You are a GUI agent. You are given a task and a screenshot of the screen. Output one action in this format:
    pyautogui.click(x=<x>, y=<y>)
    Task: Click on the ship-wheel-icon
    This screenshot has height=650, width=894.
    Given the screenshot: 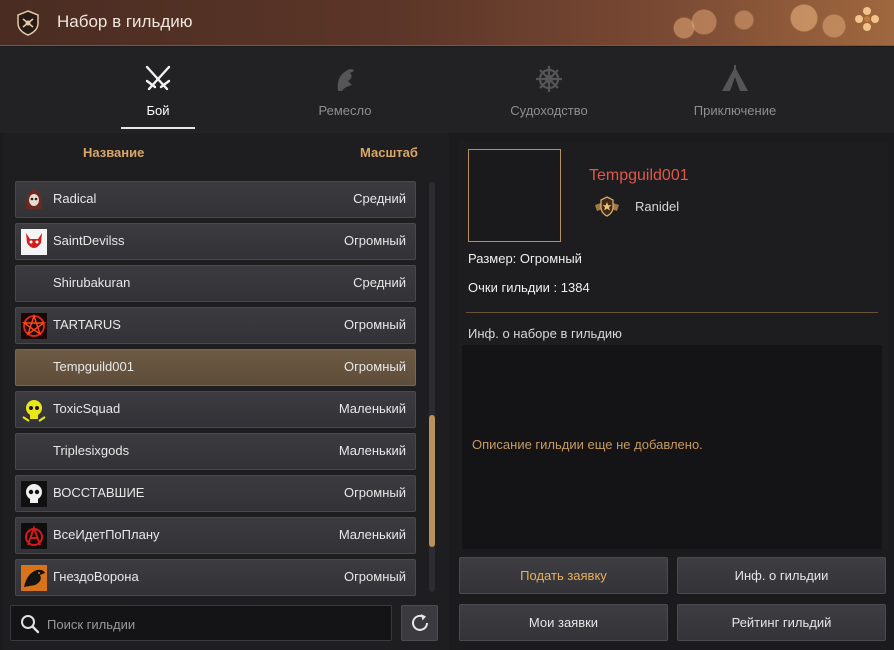 What is the action you would take?
    pyautogui.click(x=549, y=79)
    